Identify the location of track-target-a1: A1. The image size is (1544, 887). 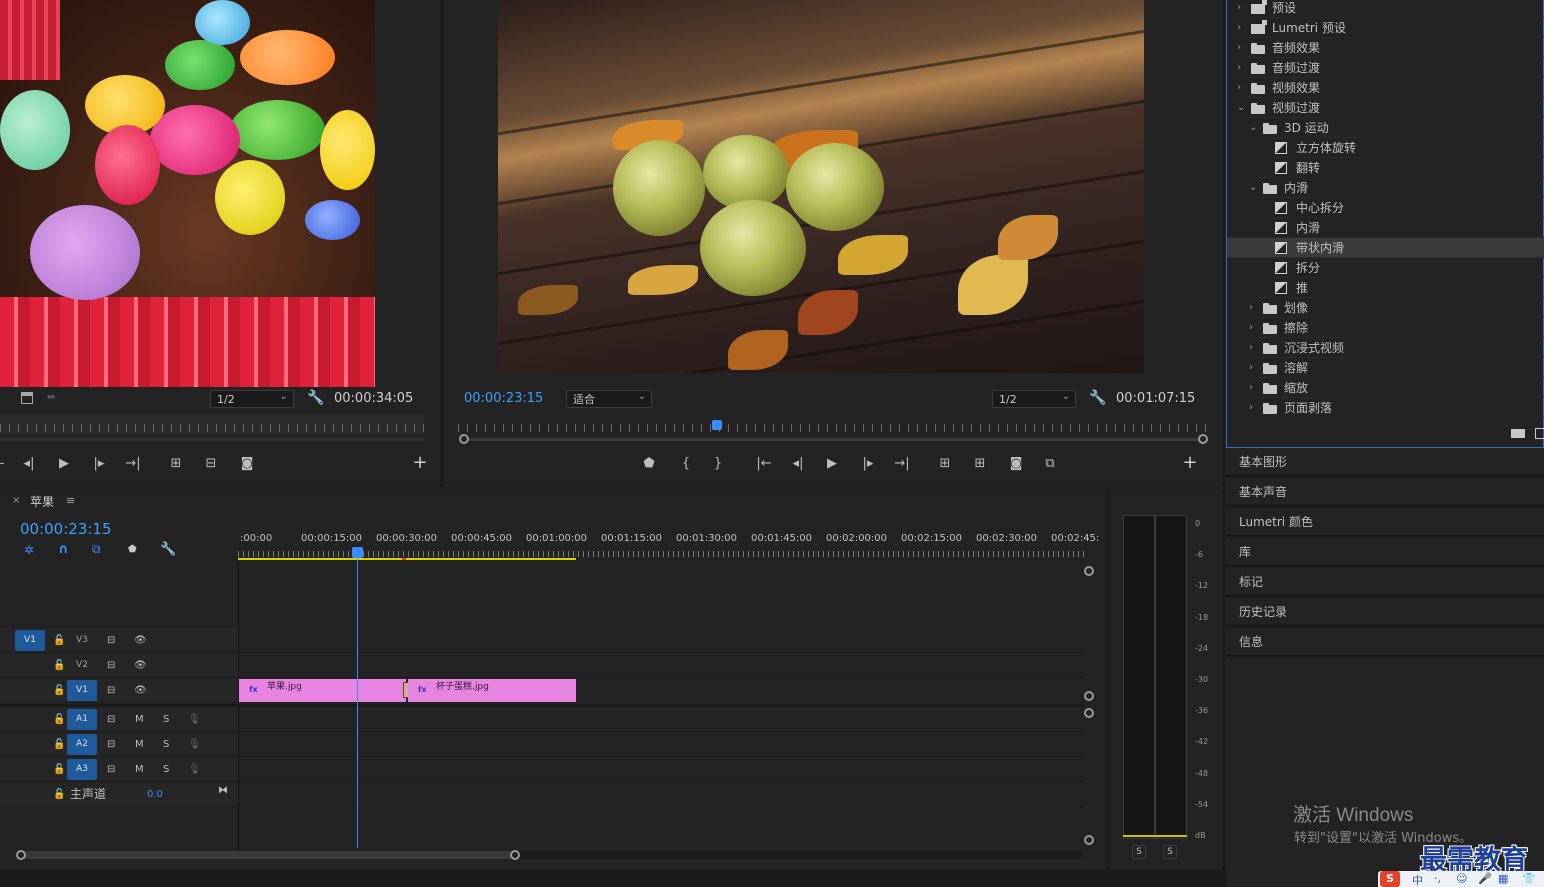
(82, 719).